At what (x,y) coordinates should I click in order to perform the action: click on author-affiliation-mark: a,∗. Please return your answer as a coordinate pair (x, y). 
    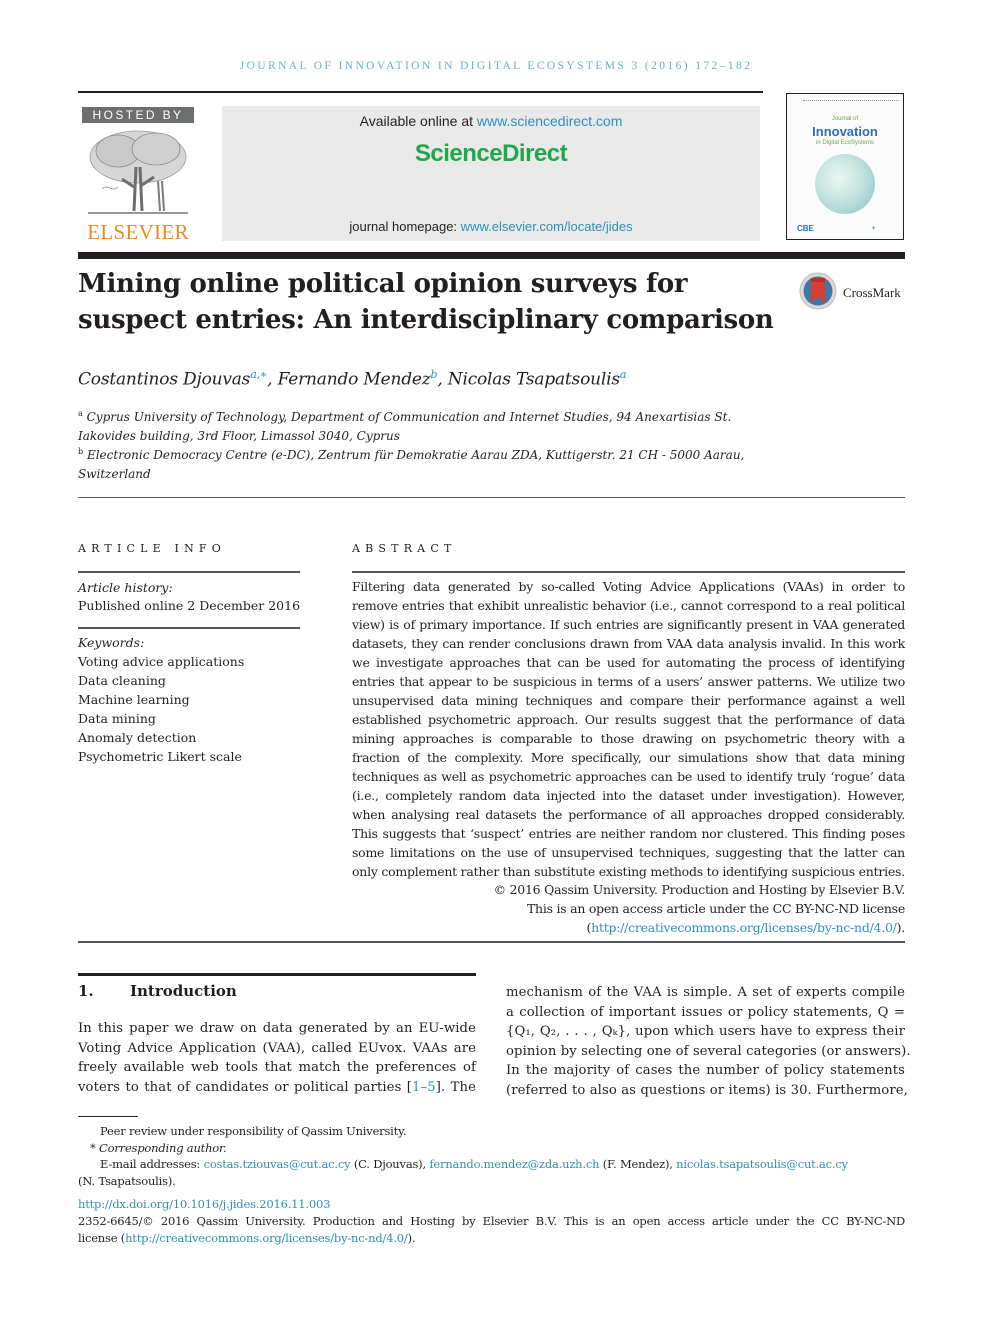
    Looking at the image, I should click on (258, 374).